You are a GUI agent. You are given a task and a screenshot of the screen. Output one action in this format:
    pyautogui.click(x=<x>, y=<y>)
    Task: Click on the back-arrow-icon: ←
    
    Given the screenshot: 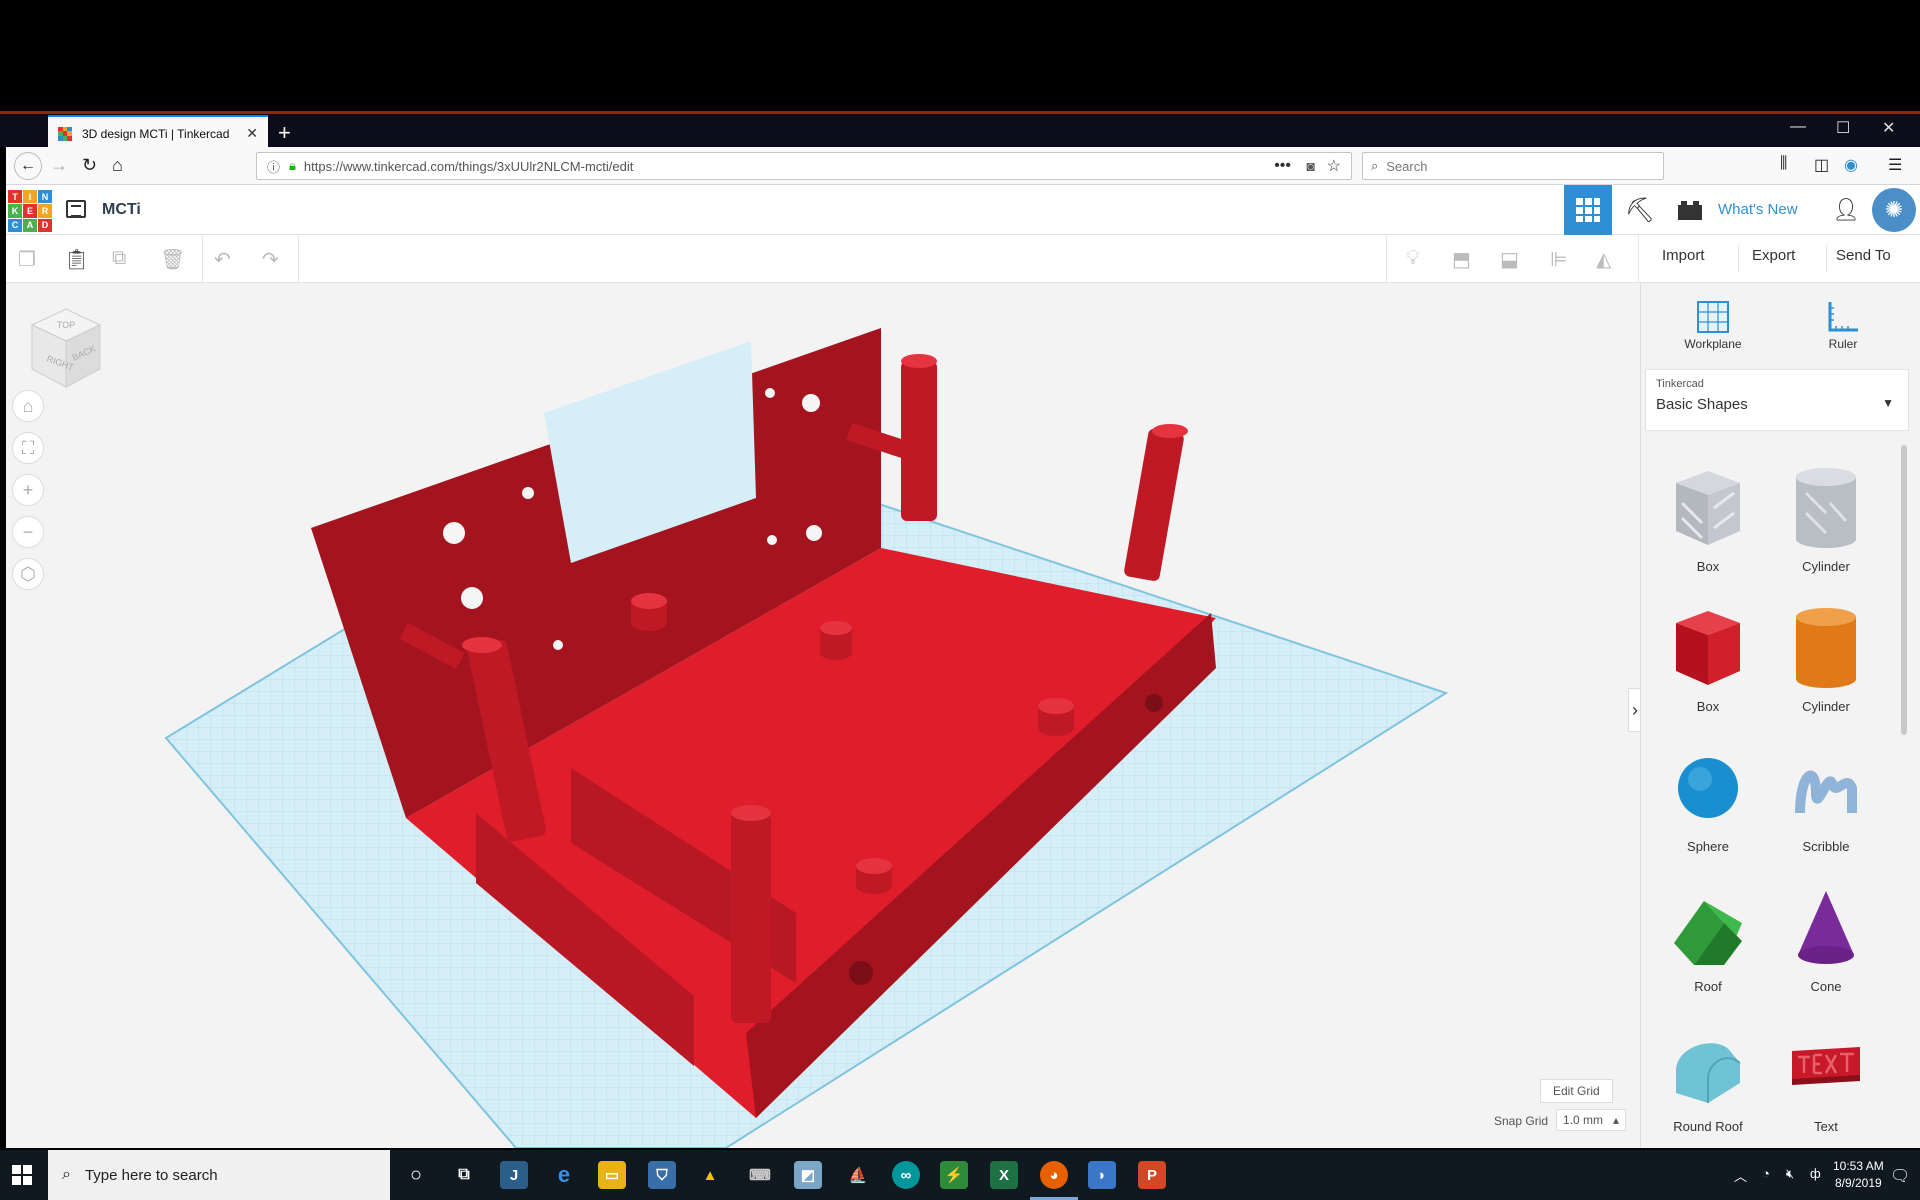 What is the action you would take?
    pyautogui.click(x=28, y=166)
    